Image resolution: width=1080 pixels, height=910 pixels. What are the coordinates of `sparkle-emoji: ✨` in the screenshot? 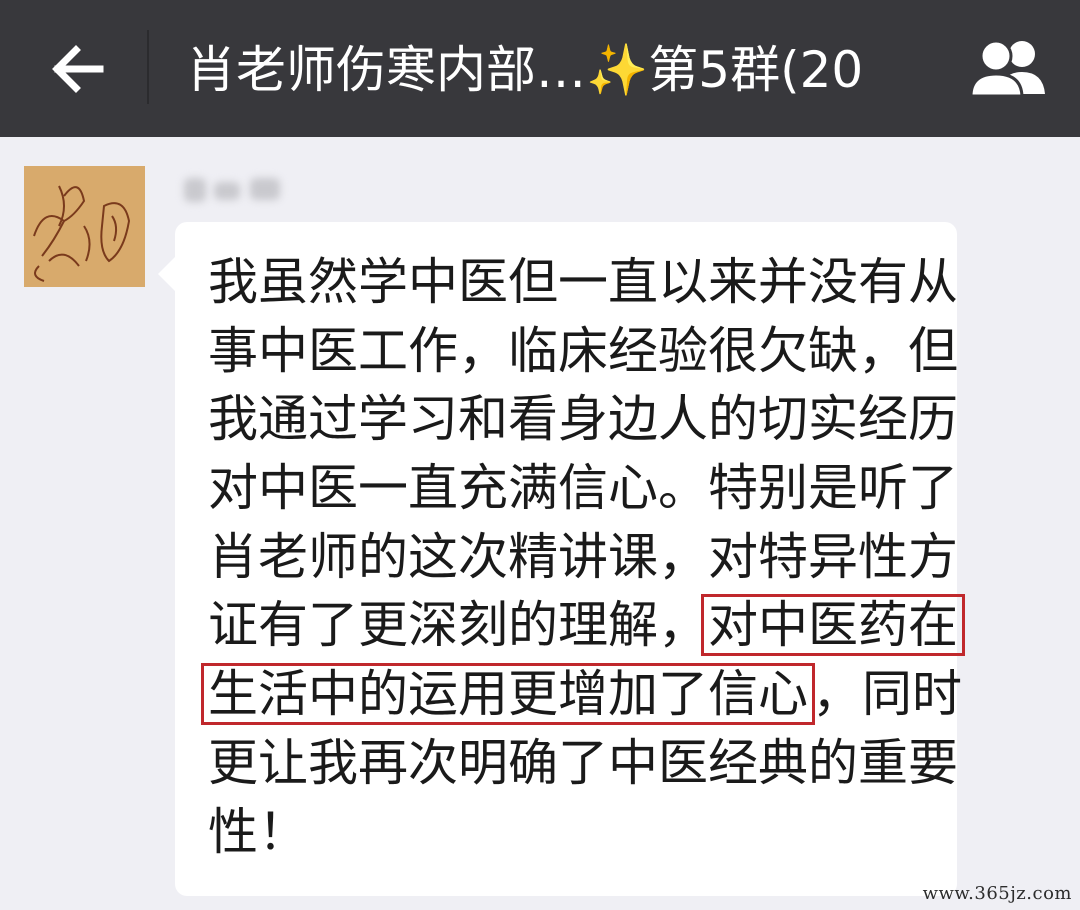 It's located at (617, 70).